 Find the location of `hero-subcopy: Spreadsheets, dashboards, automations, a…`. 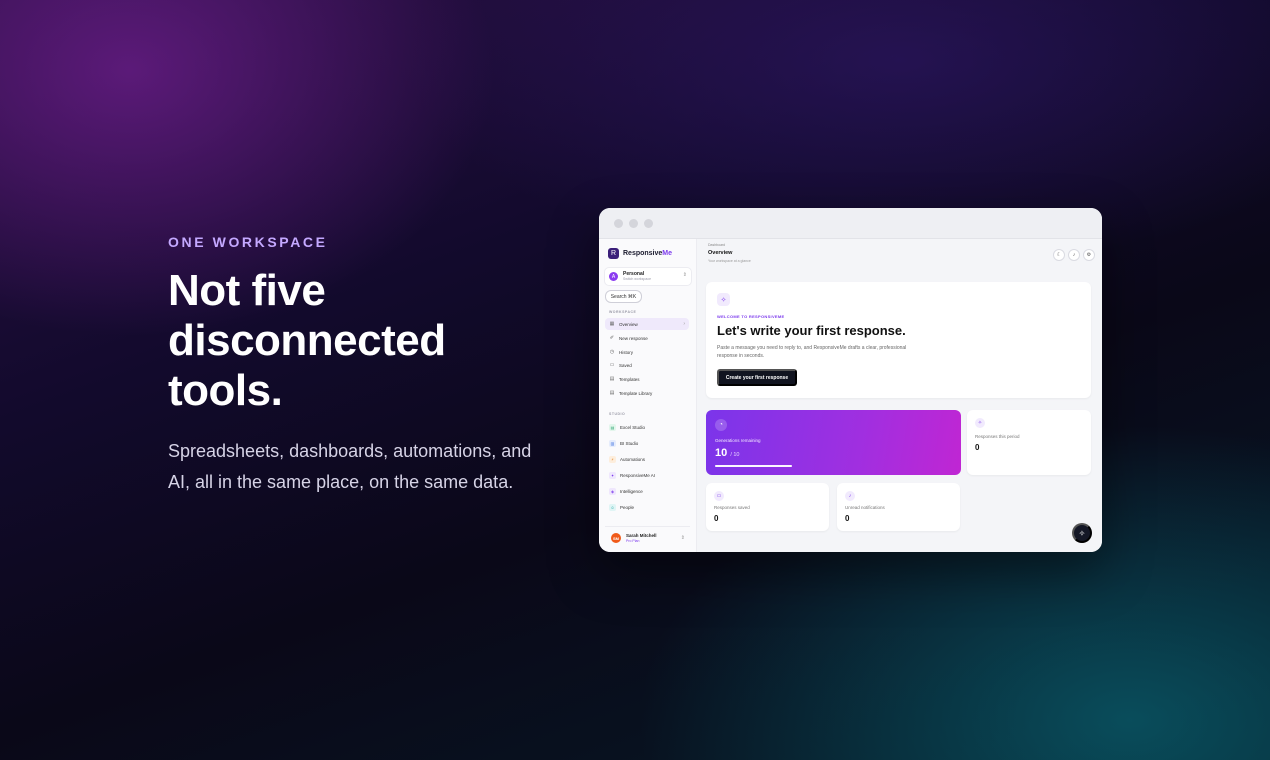

hero-subcopy: Spreadsheets, dashboards, automations, a… is located at coordinates (350, 466).